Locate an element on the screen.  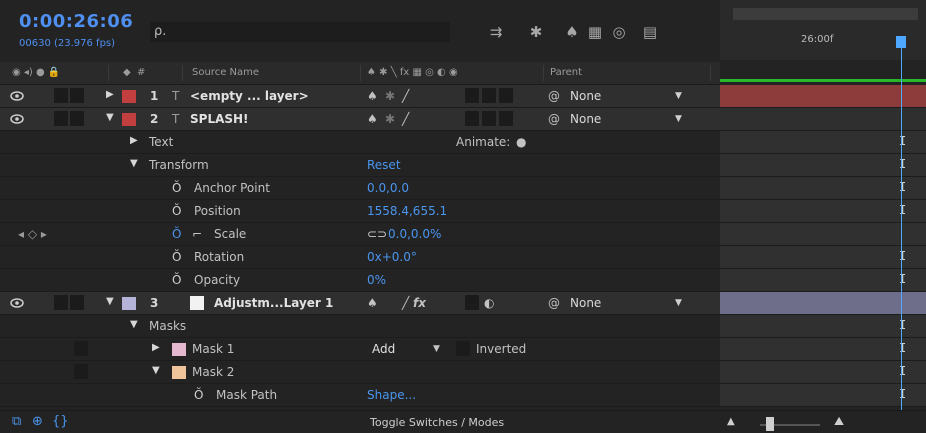
property-row-mask1: ▶ Mask 1 Add ▼ Inverted I is located at coordinates (463, 349).